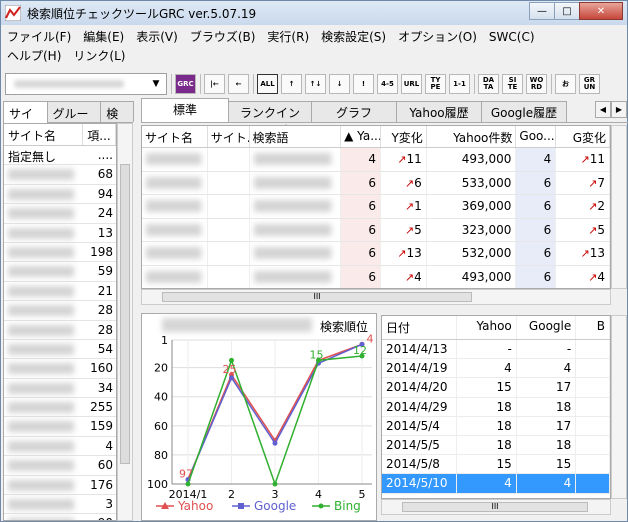 This screenshot has width=628, height=522. I want to click on table-row: 6 ↗13 532,000 6 ↗13, so click(376, 254).